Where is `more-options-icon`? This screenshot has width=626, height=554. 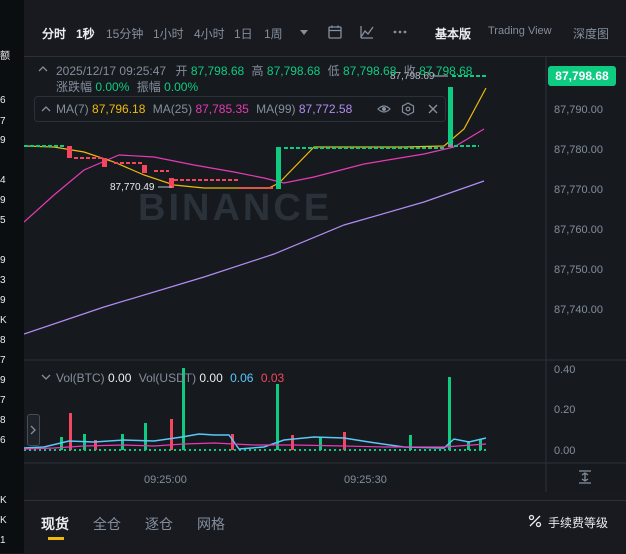 more-options-icon is located at coordinates (400, 32).